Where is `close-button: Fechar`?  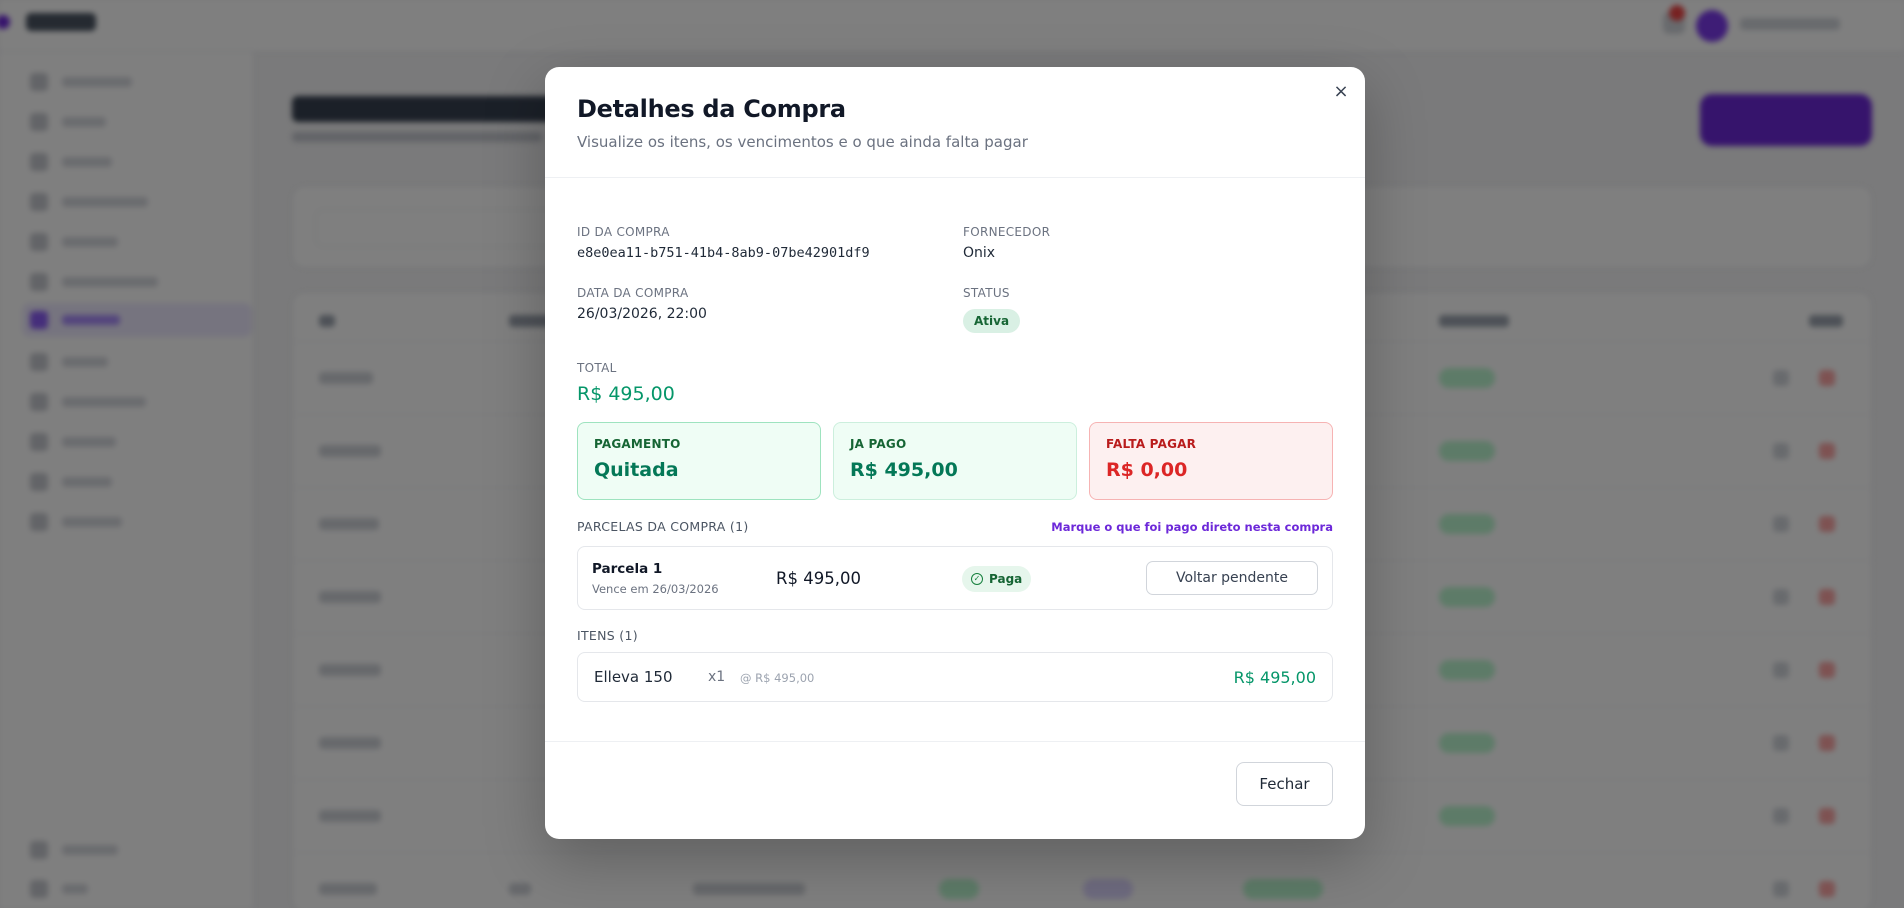
close-button: Fechar is located at coordinates (1284, 784).